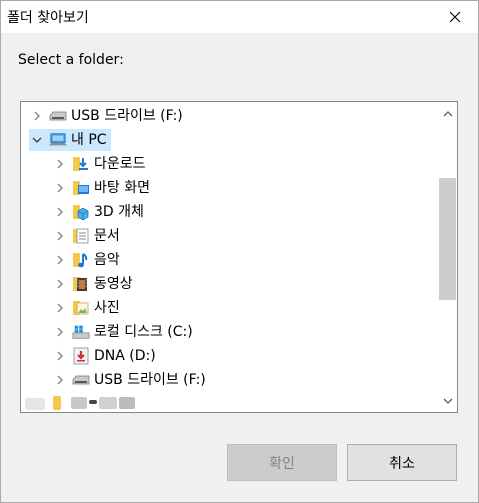  Describe the element at coordinates (282, 462) in the screenshot. I see `ok-button: 확인` at that location.